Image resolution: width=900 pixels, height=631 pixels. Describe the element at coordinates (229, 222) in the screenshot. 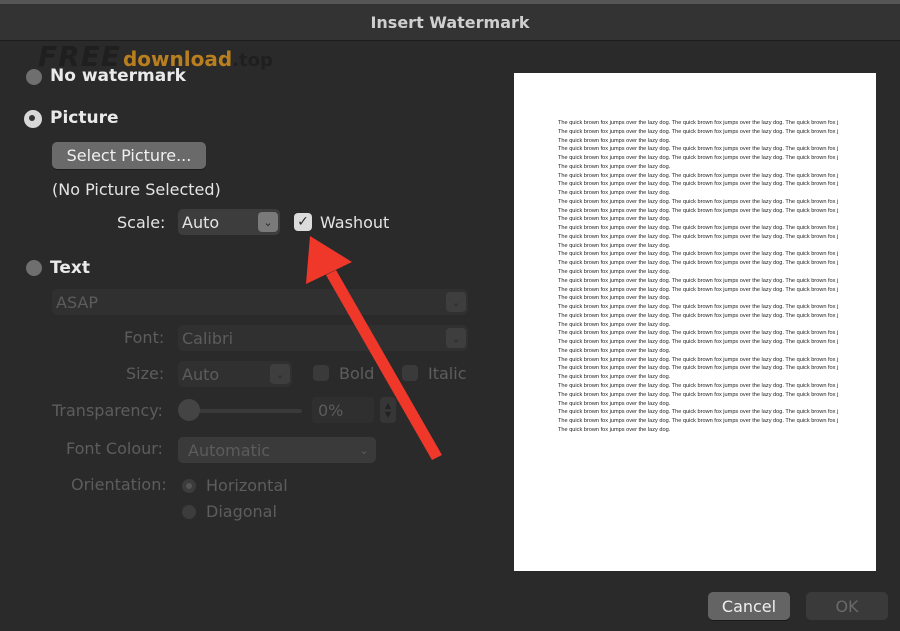

I see `scale-popup: Auto ⌄` at that location.